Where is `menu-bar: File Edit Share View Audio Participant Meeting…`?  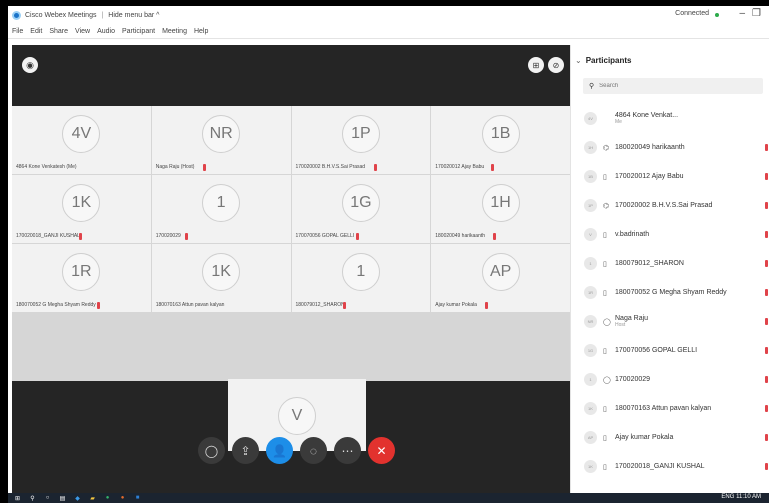 menu-bar: File Edit Share View Audio Participant Meeting… is located at coordinates (388, 31).